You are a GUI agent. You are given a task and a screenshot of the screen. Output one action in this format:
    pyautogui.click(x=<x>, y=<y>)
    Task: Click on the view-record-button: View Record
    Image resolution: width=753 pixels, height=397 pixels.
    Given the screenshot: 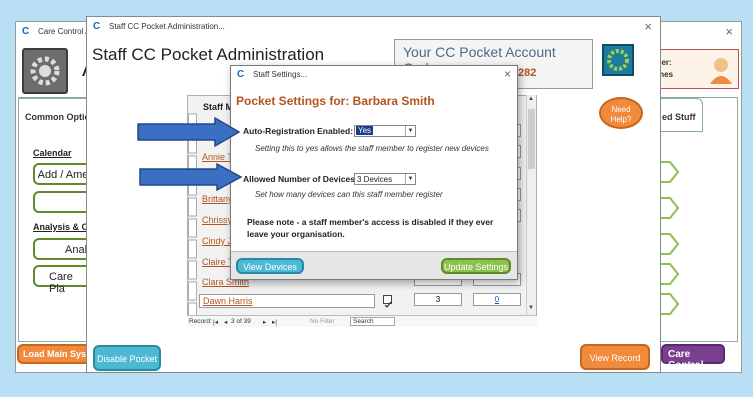 What is the action you would take?
    pyautogui.click(x=615, y=357)
    